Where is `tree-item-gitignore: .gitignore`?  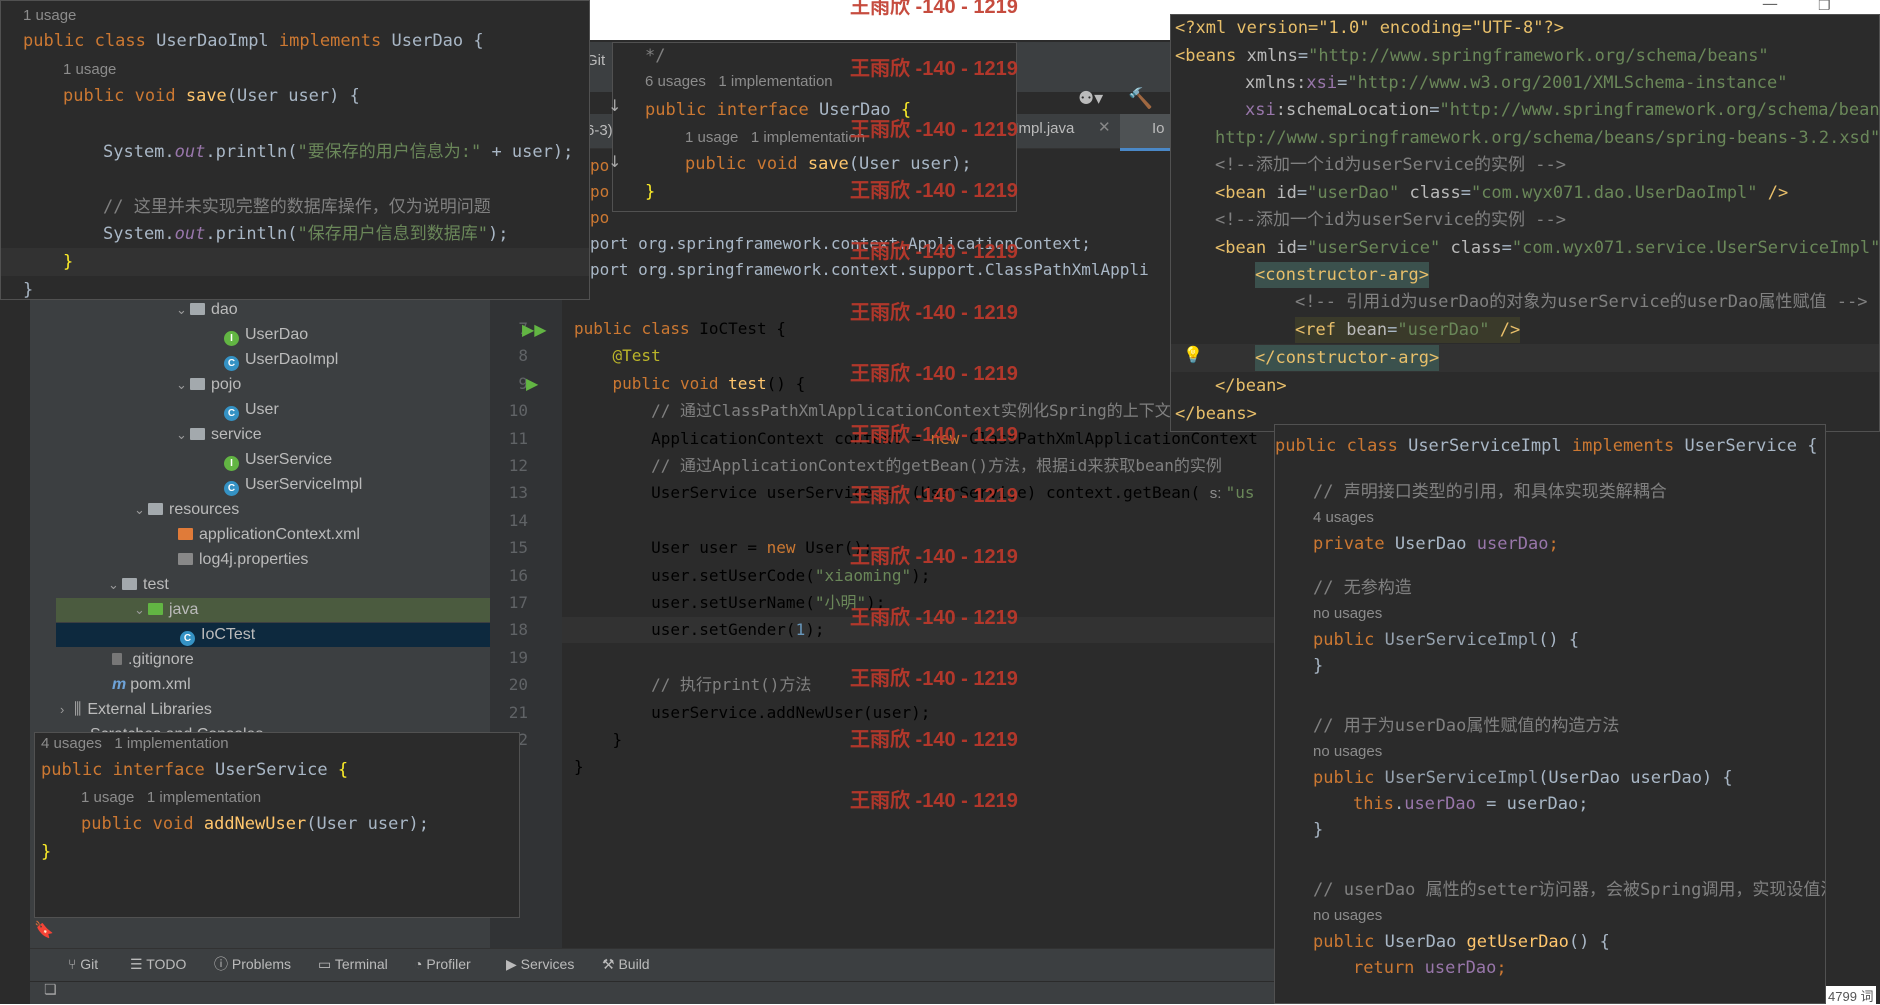
tree-item-gitignore: .gitignore is located at coordinates (153, 660).